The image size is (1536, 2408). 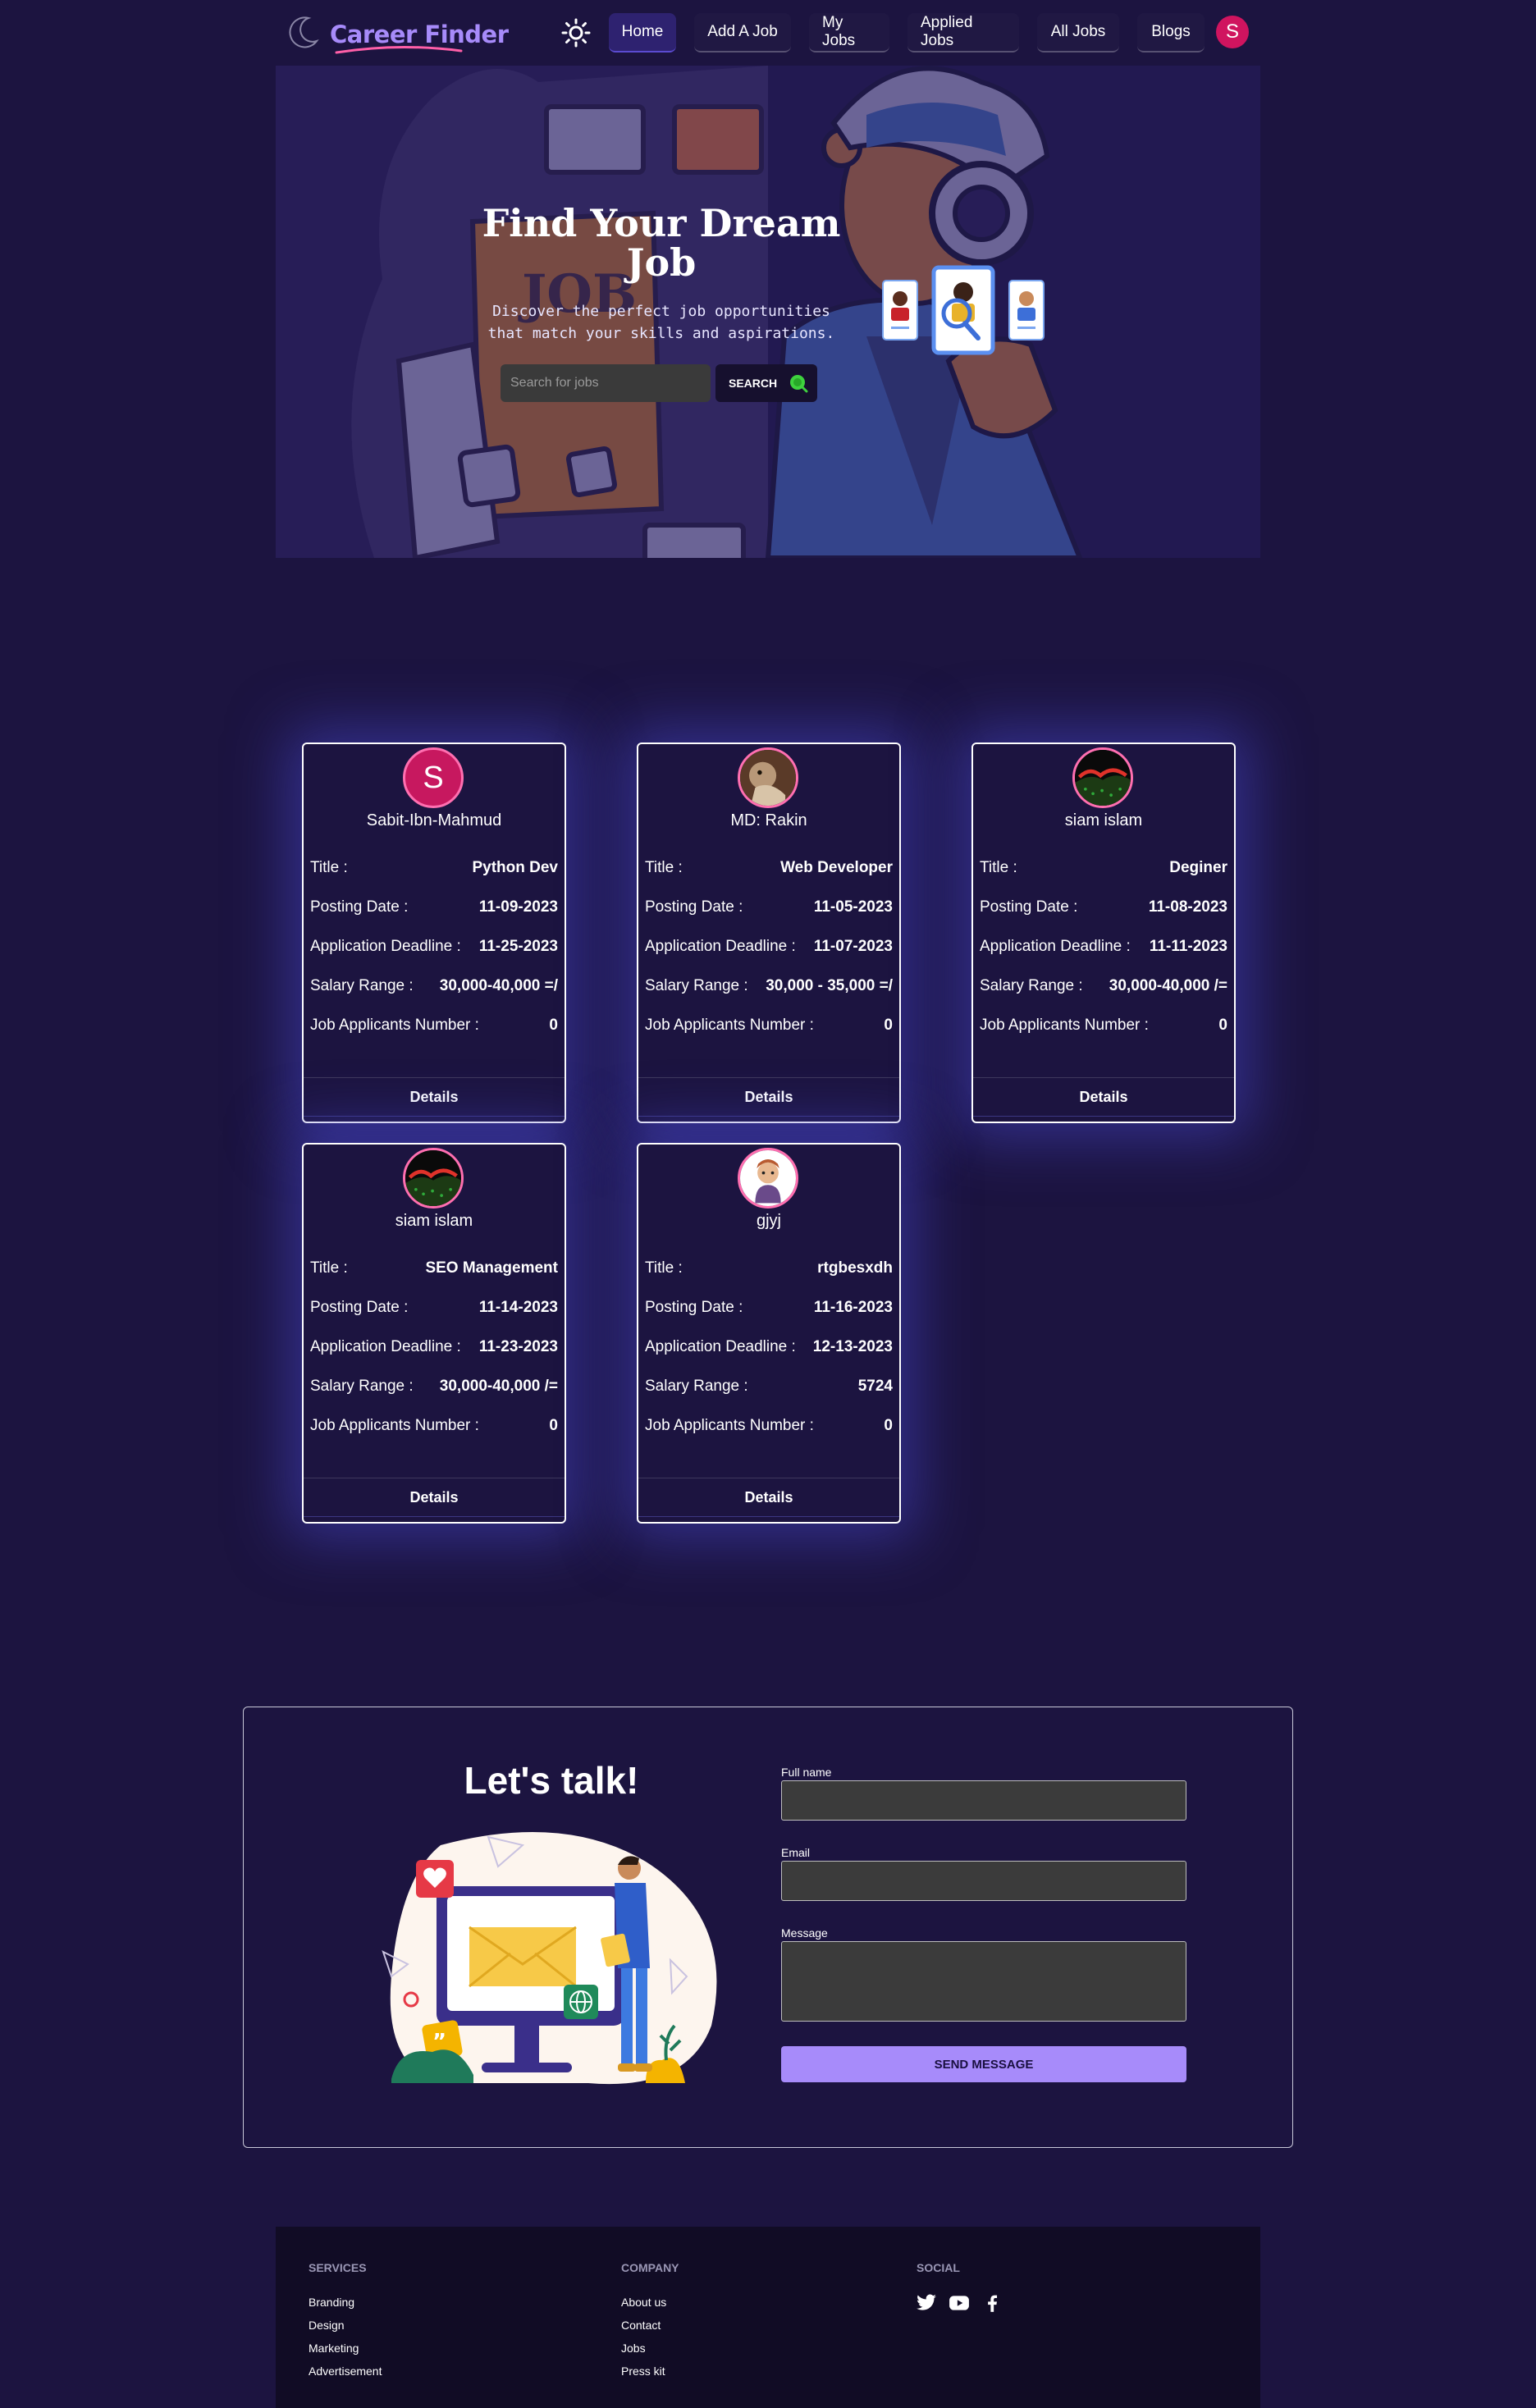 What do you see at coordinates (983, 1981) in the screenshot?
I see `message-field` at bounding box center [983, 1981].